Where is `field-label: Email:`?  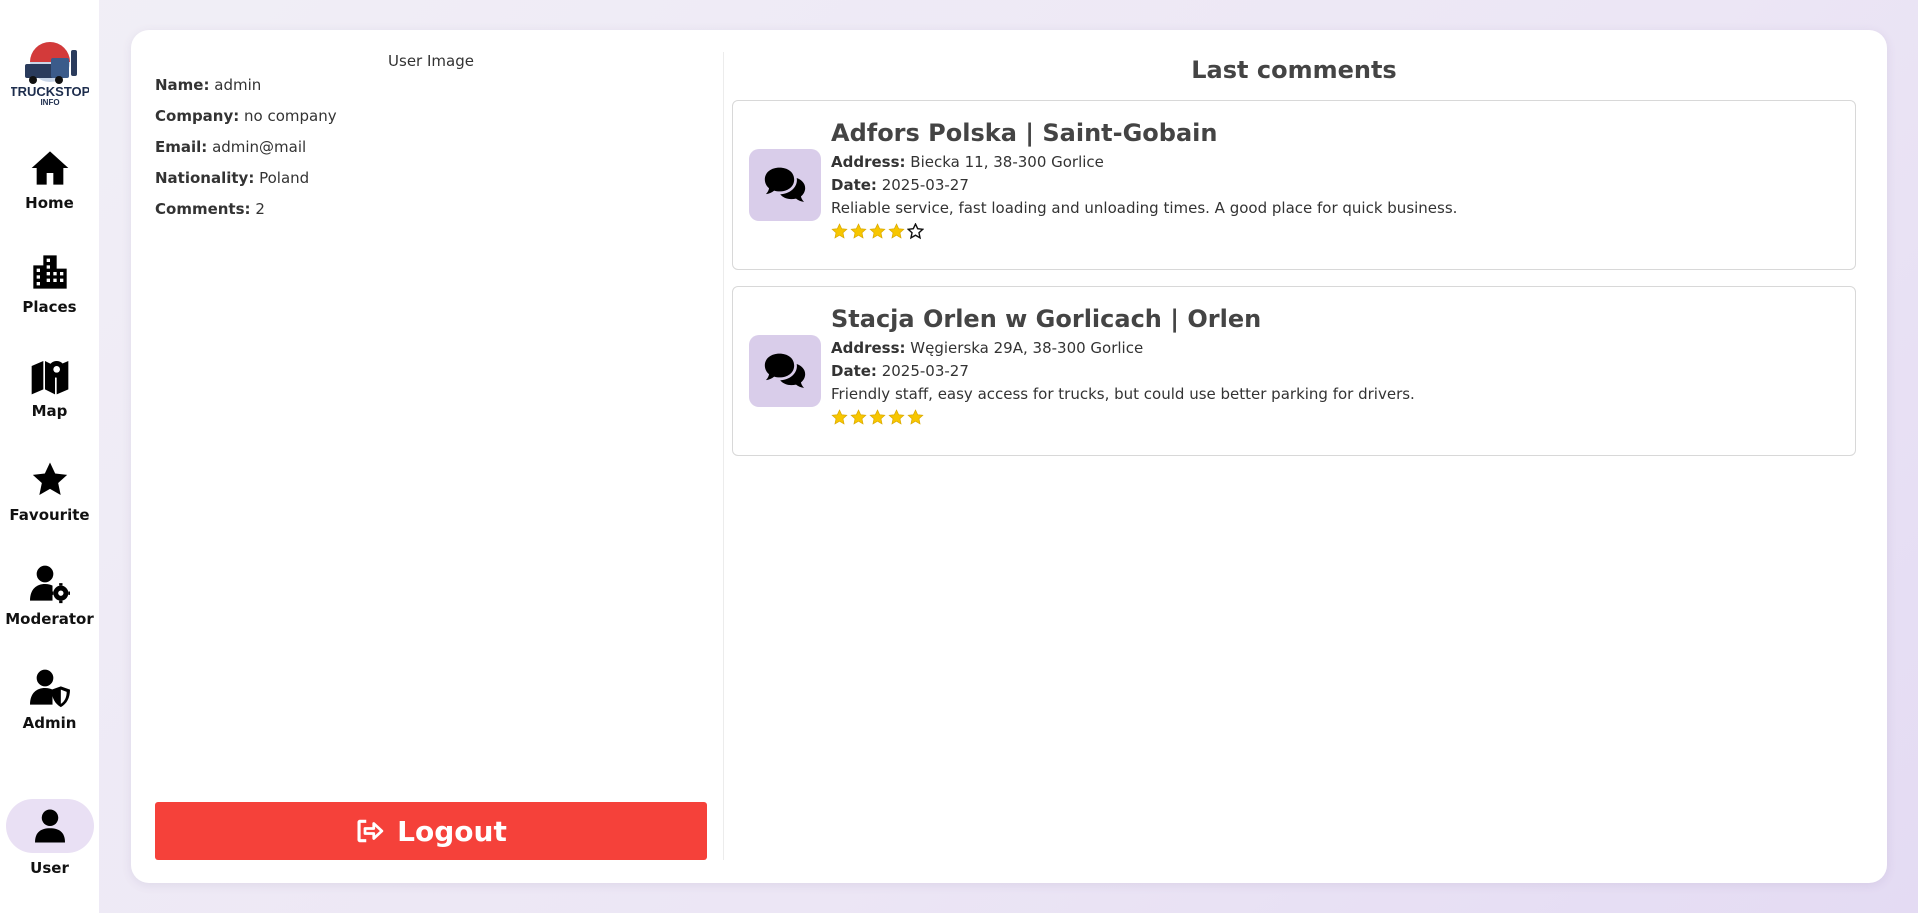
field-label: Email: is located at coordinates (181, 147).